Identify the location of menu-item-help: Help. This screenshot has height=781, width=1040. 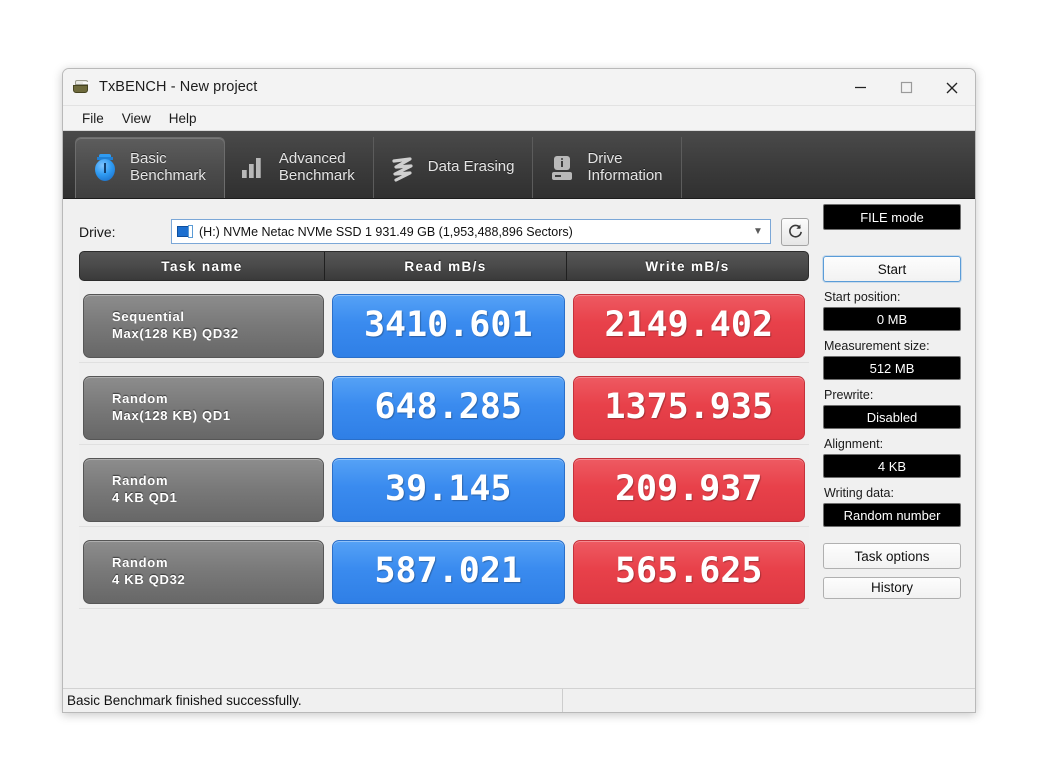
(183, 118).